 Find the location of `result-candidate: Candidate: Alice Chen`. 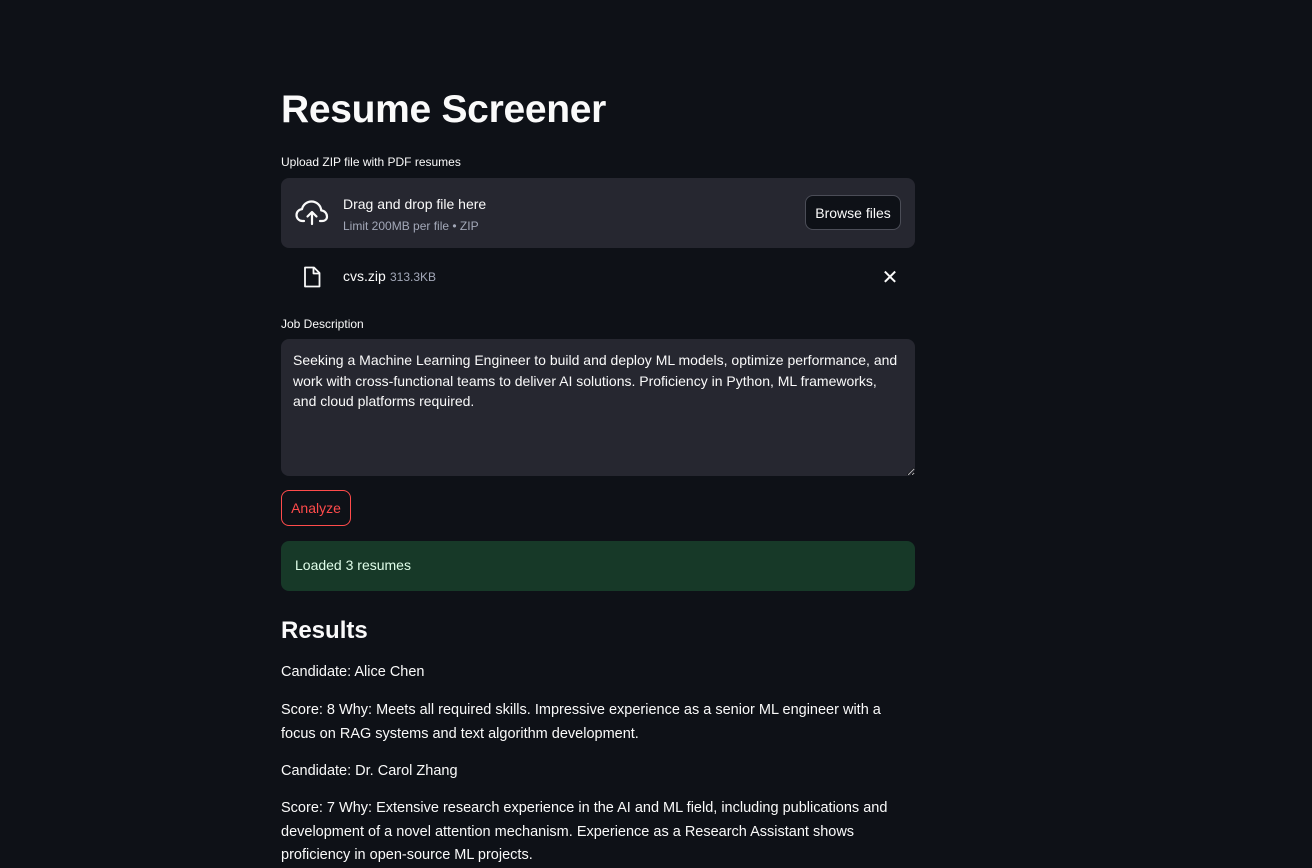

result-candidate: Candidate: Alice Chen is located at coordinates (353, 672).